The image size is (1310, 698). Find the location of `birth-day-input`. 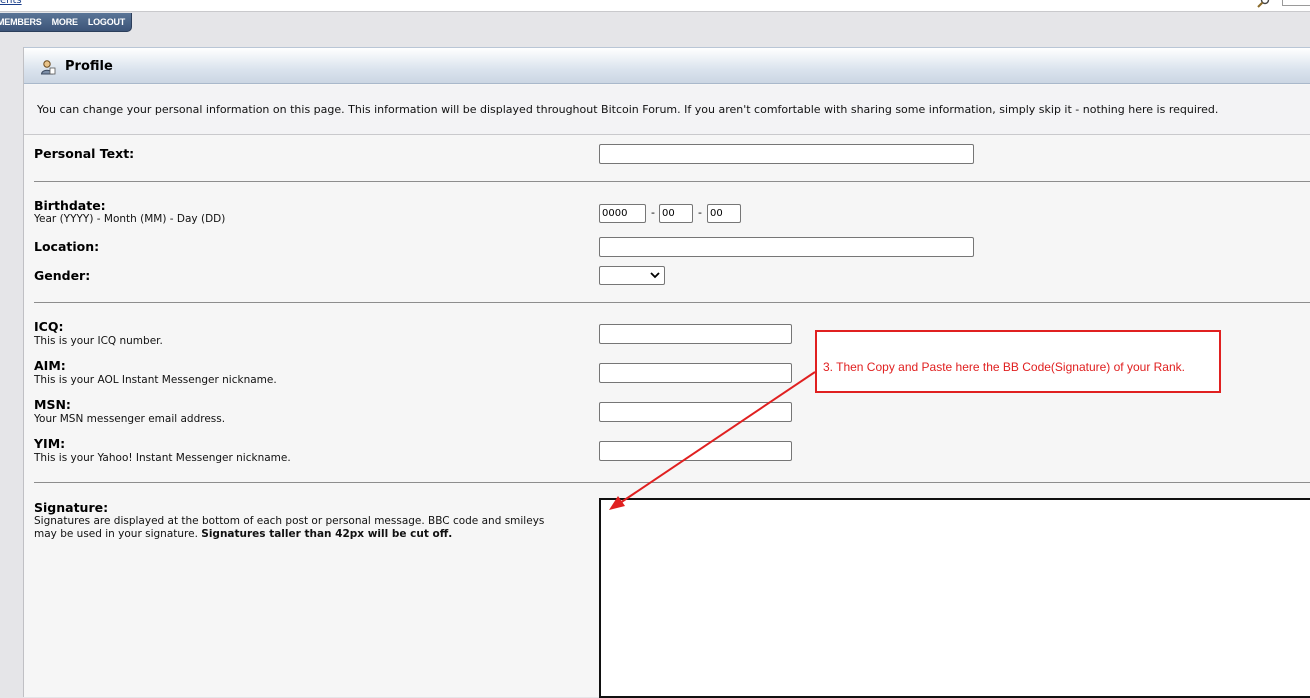

birth-day-input is located at coordinates (724, 213).